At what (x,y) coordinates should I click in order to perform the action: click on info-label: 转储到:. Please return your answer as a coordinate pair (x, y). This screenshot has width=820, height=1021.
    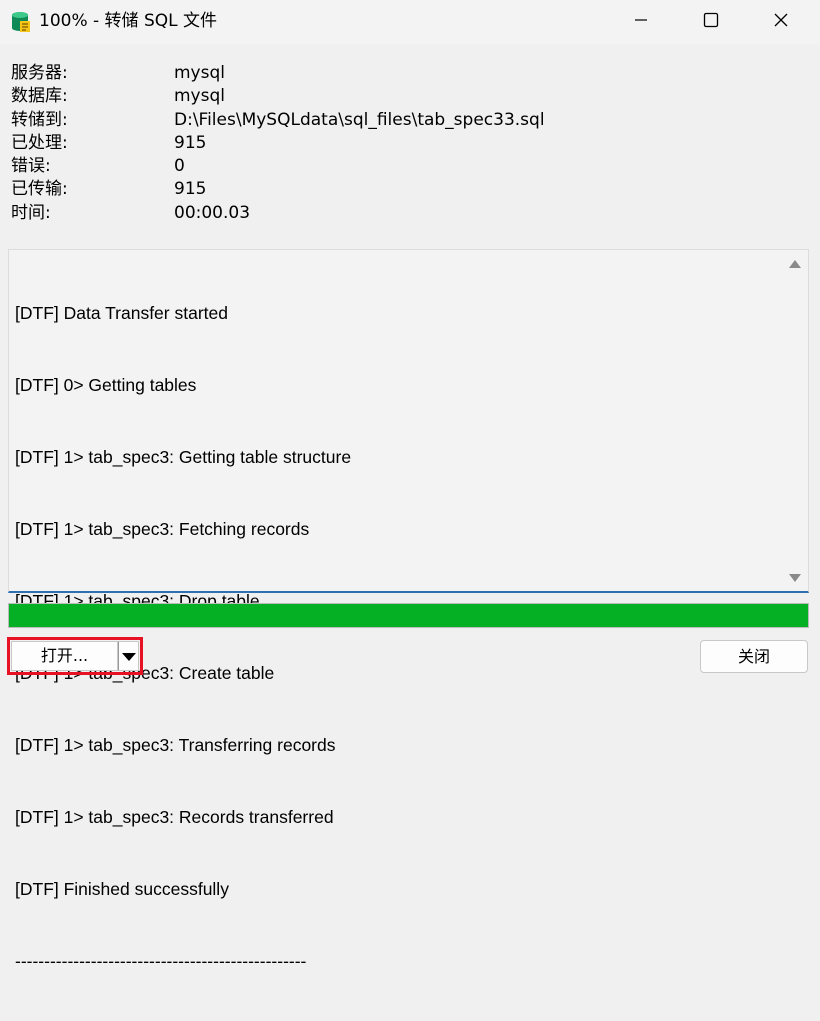
    Looking at the image, I should click on (39, 119).